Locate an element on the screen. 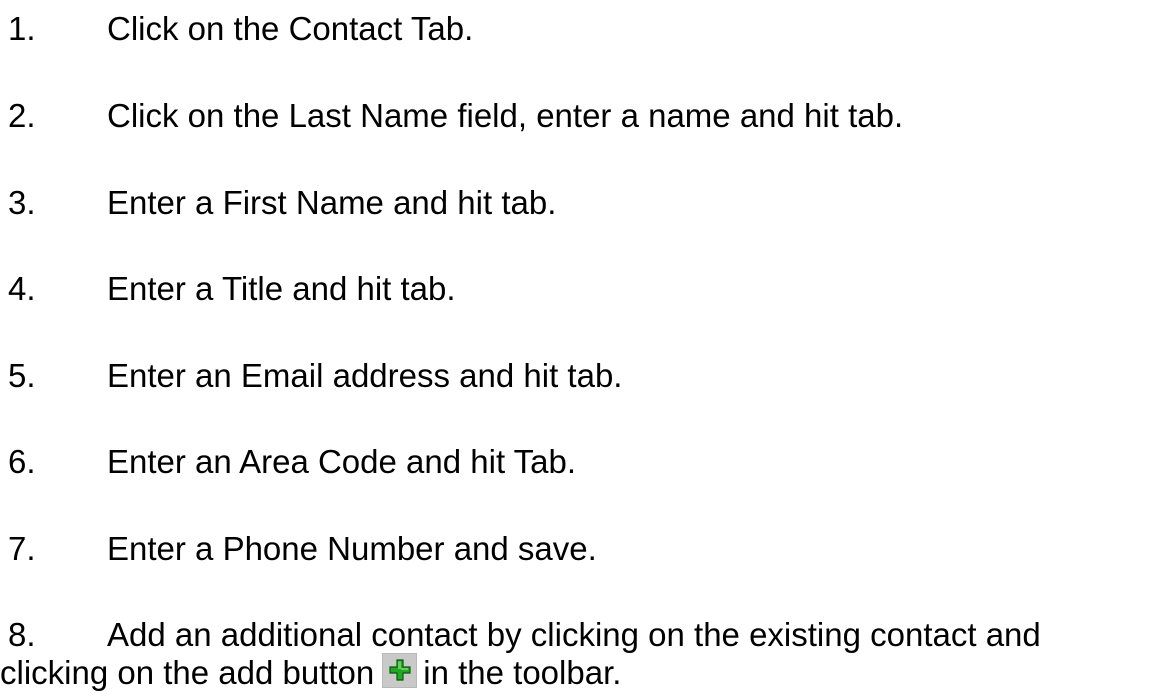 The height and width of the screenshot is (696, 1169). step-text: Enter a First Name and hit tab. is located at coordinates (332, 202).